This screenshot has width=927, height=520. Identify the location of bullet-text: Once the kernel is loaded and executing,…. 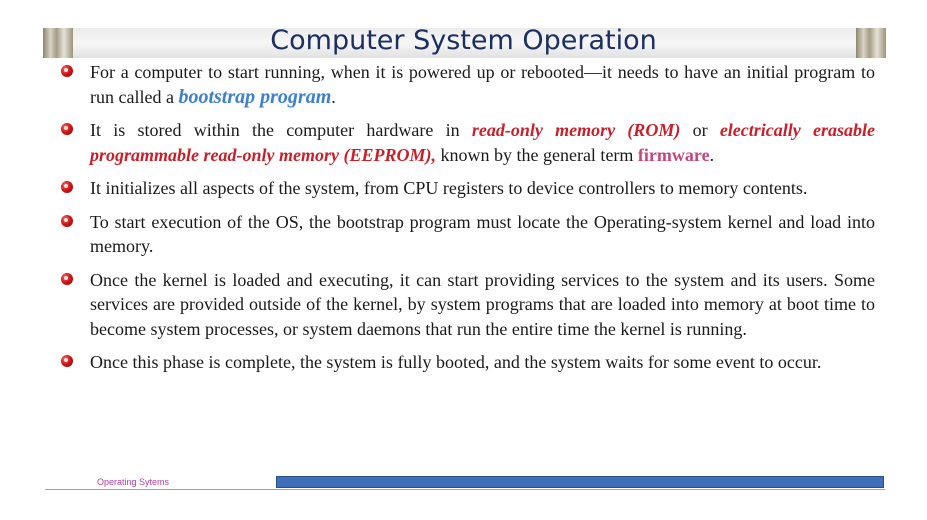
(482, 305).